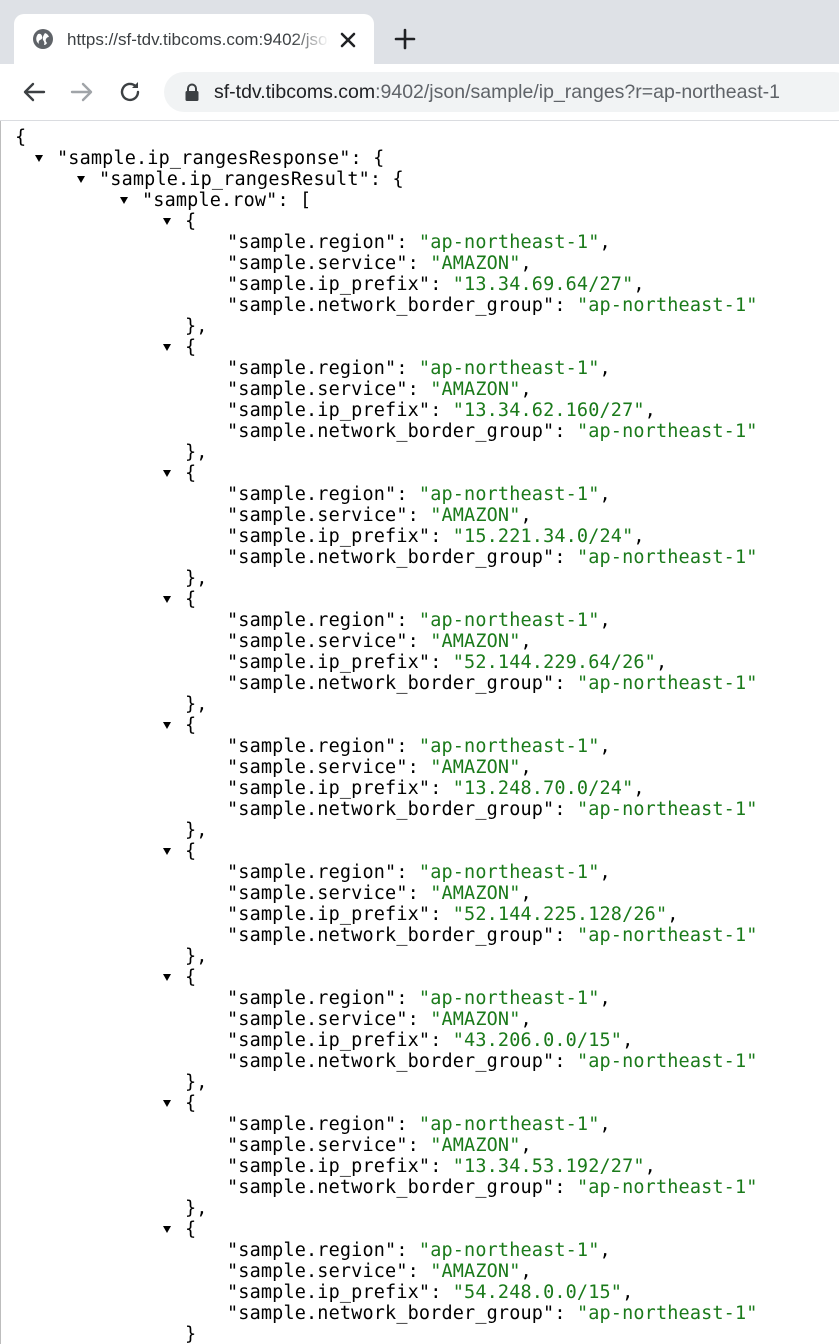  I want to click on json-property-text: "sample.ip_prefix": "13.34.53.192/27",, so click(441, 1166).